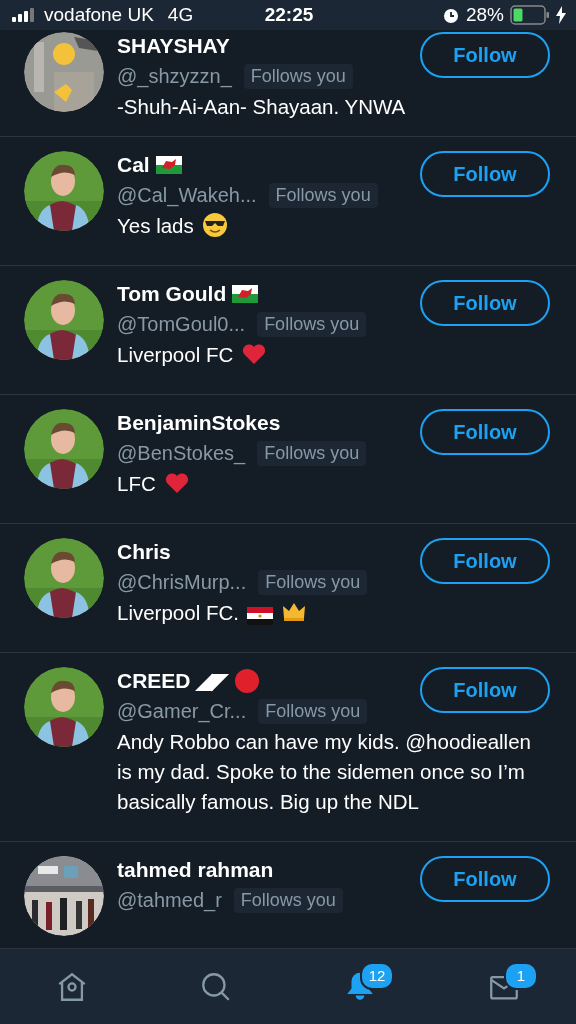 This screenshot has width=576, height=1024. I want to click on alarm-icon, so click(451, 15).